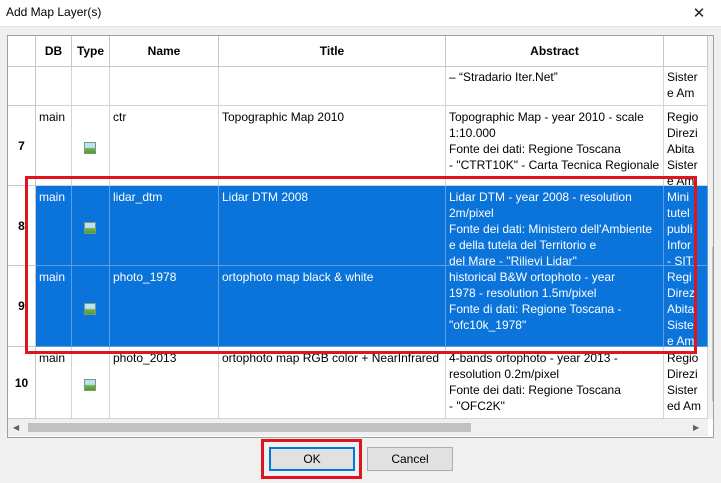 The width and height of the screenshot is (721, 483). Describe the element at coordinates (22, 86) in the screenshot. I see `row-number` at that location.